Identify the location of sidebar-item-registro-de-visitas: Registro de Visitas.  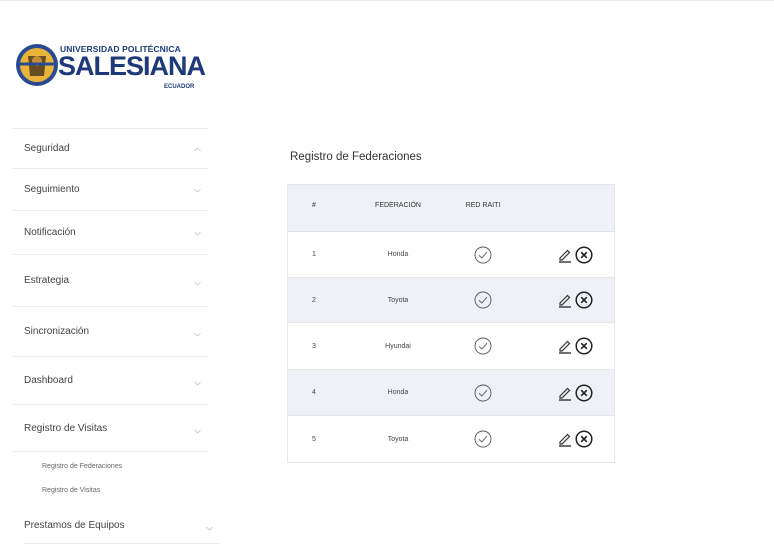
(110, 428).